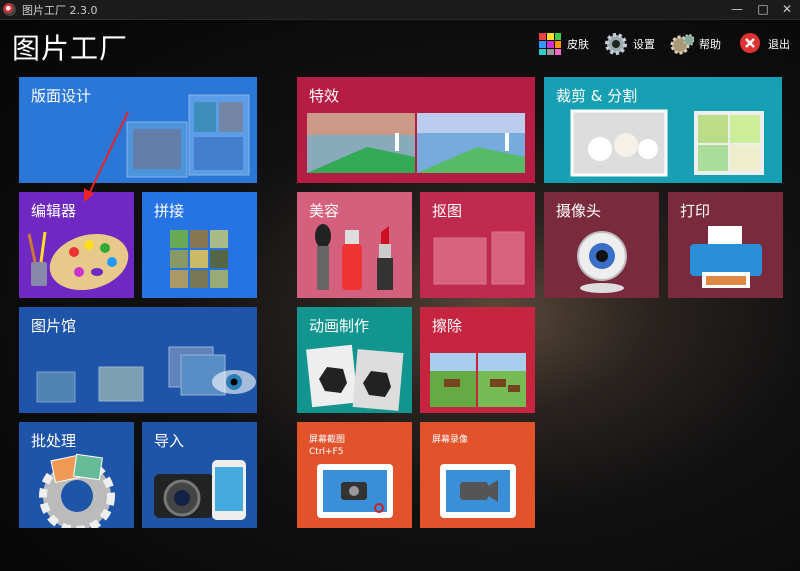 This screenshot has height=571, width=800. Describe the element at coordinates (61, 96) in the screenshot. I see `tile-layout-design-label: 版面设计` at that location.